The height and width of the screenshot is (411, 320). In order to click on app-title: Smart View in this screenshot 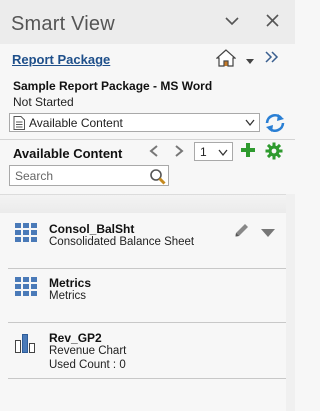, I will do `click(63, 24)`.